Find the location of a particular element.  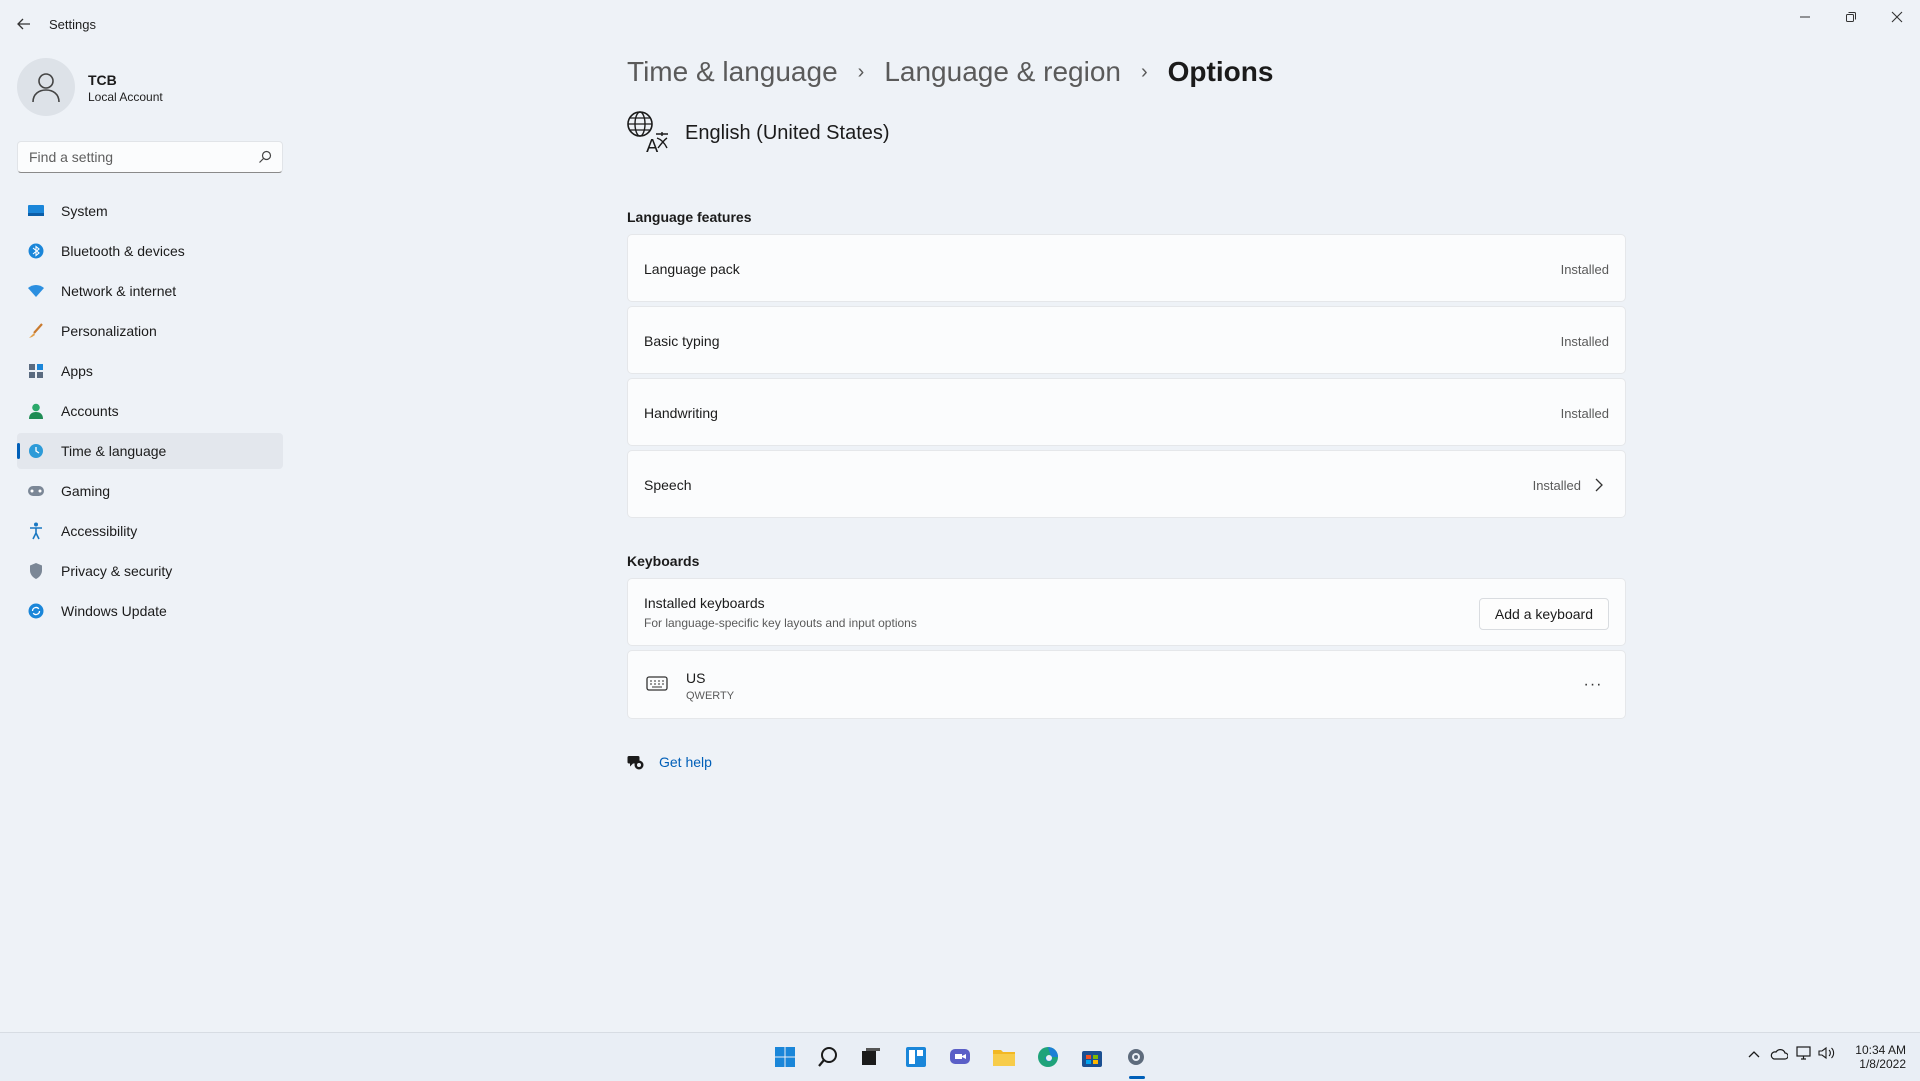

sidebar-item-label: Accessibility is located at coordinates (99, 531).